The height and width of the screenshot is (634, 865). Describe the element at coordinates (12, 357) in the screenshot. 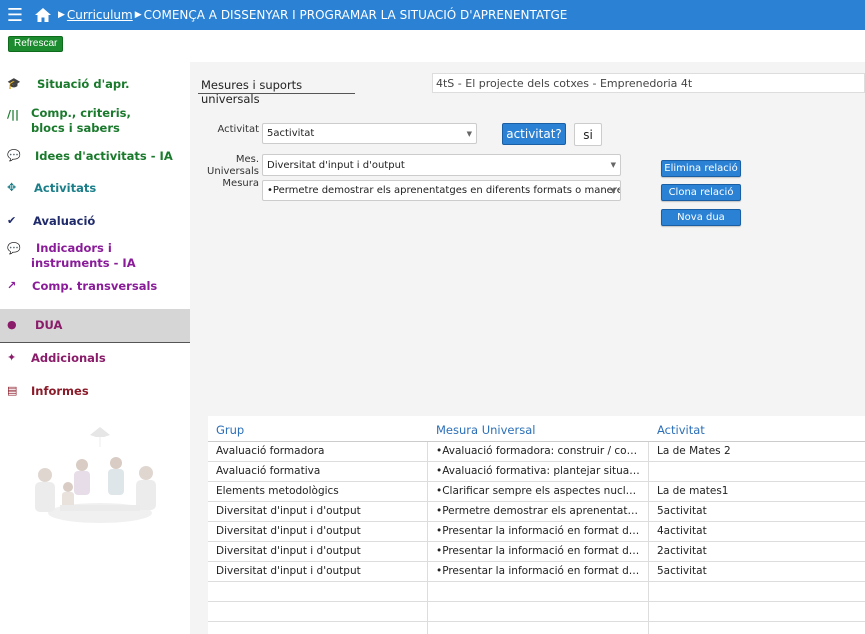

I see `person-icon: ✦` at that location.